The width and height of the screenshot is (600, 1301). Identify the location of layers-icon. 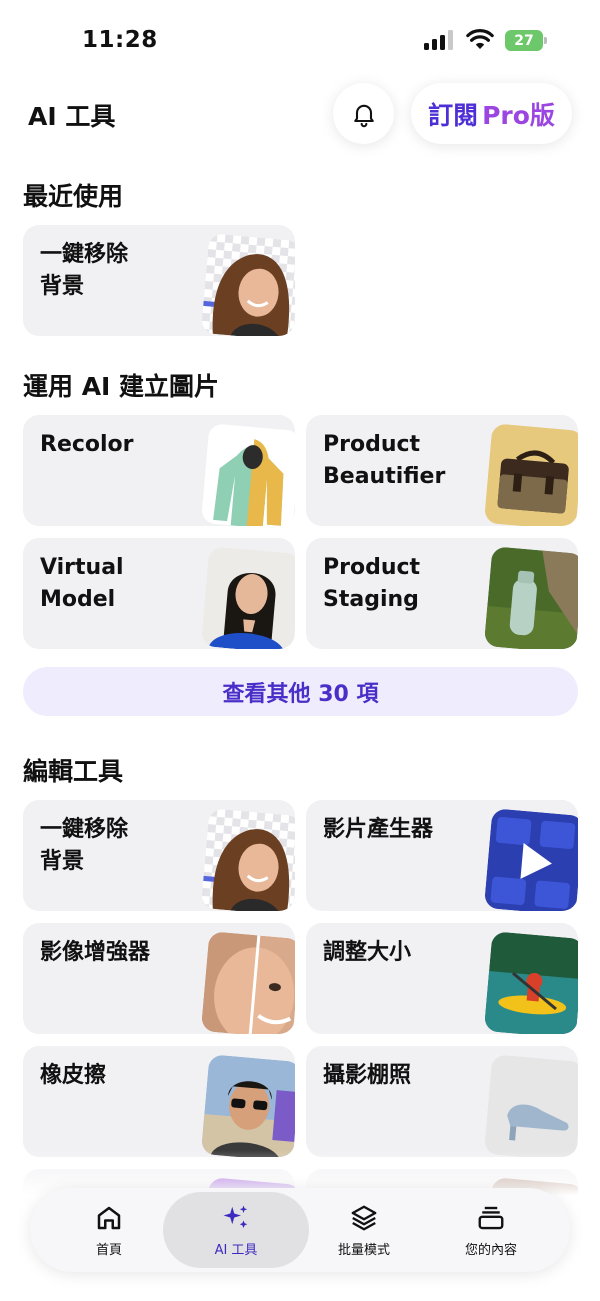
(364, 1218).